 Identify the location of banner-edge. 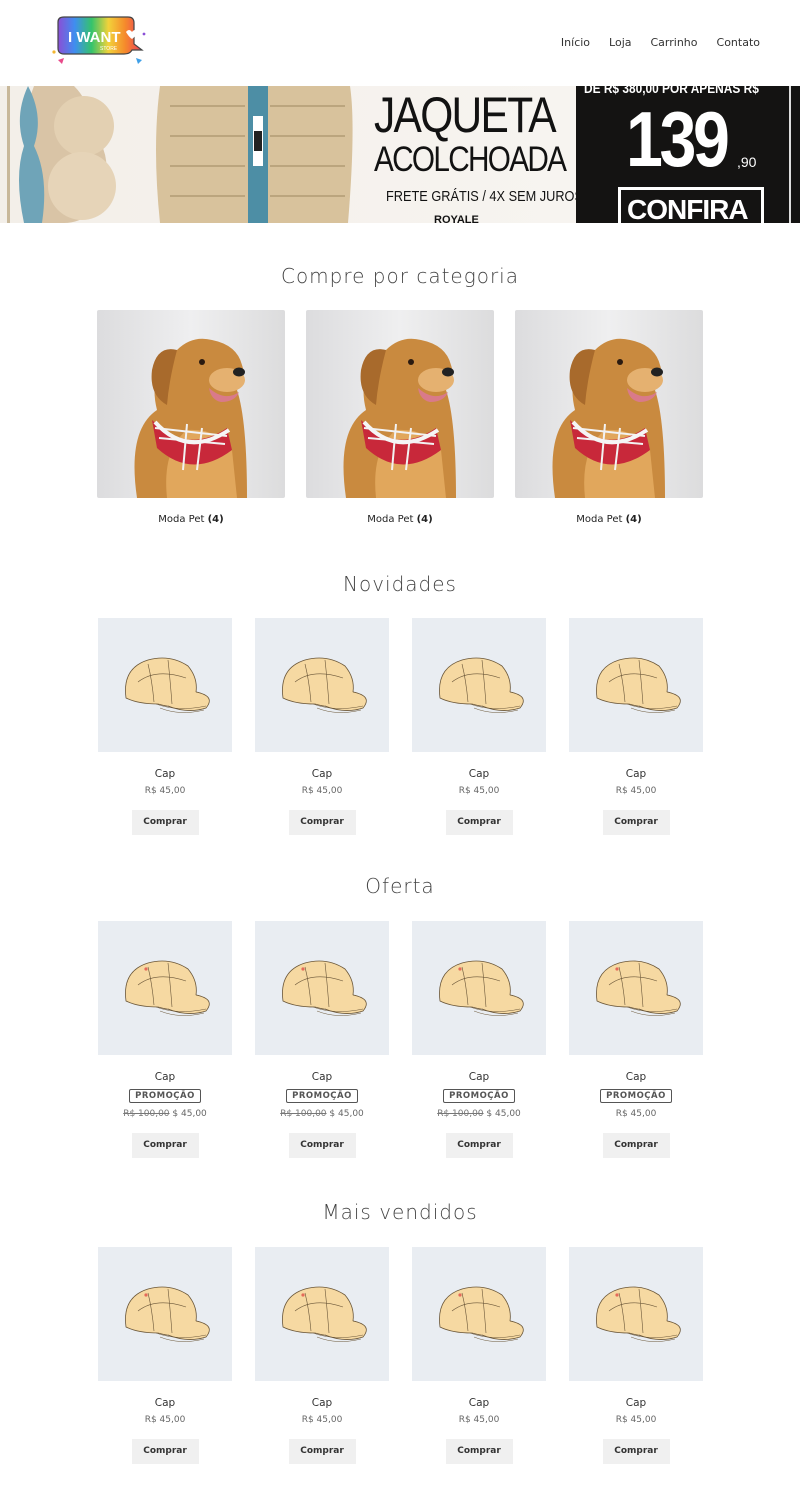
(8, 154).